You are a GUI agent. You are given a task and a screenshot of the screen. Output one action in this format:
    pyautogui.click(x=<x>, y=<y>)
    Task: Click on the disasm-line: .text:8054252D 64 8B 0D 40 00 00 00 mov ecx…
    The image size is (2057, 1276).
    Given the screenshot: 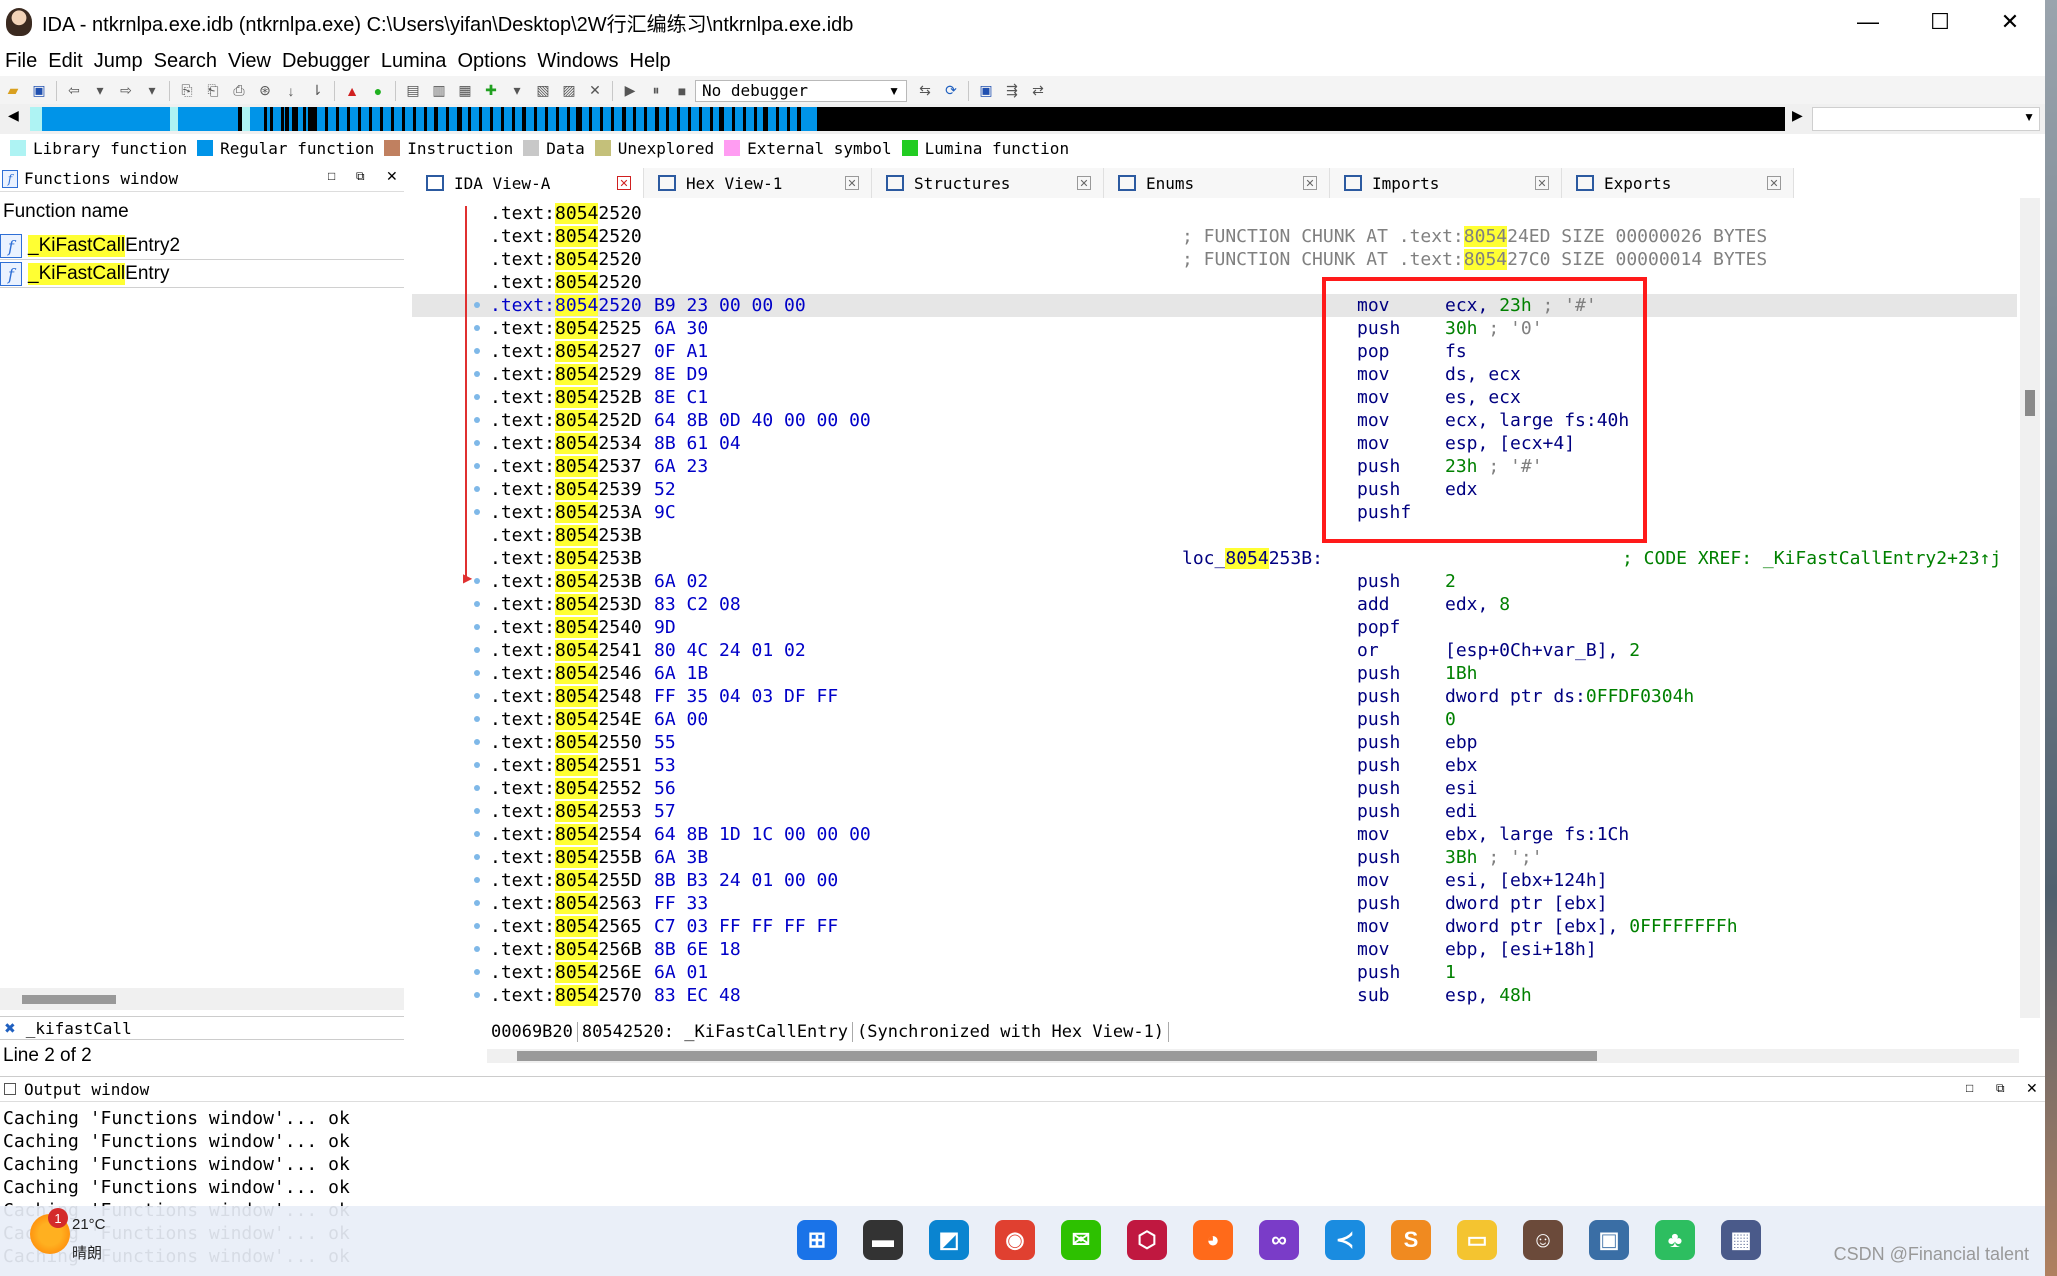 What is the action you would take?
    pyautogui.click(x=1214, y=420)
    